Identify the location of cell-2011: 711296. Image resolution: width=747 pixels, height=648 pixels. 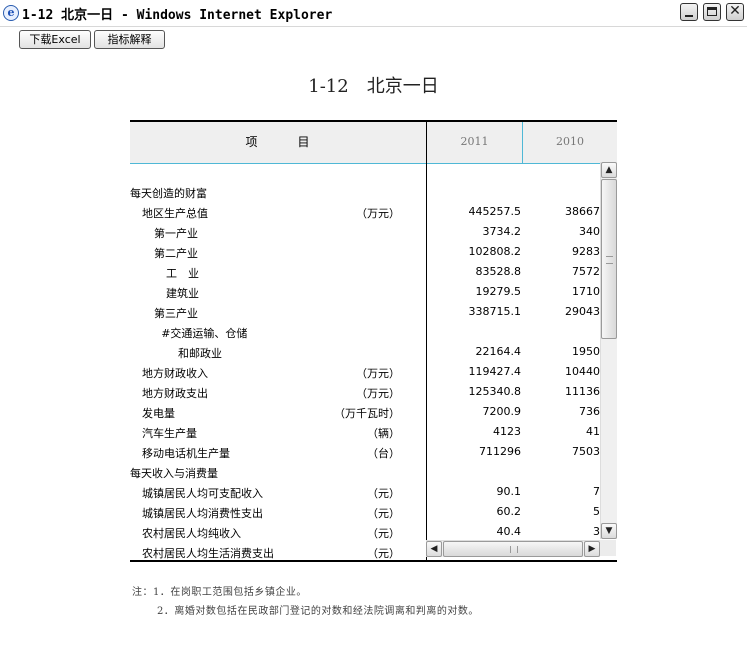
(500, 451).